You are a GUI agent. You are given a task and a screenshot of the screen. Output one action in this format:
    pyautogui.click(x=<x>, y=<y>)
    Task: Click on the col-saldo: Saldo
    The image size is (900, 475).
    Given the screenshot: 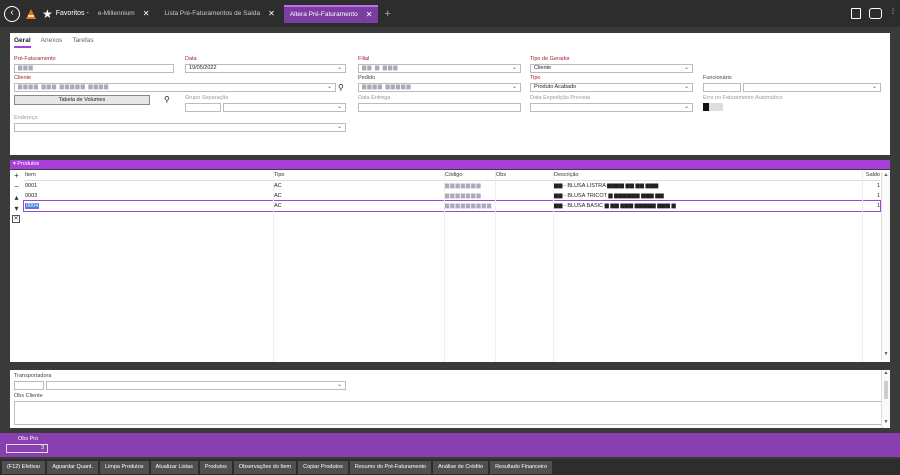 What is the action you would take?
    pyautogui.click(x=871, y=176)
    